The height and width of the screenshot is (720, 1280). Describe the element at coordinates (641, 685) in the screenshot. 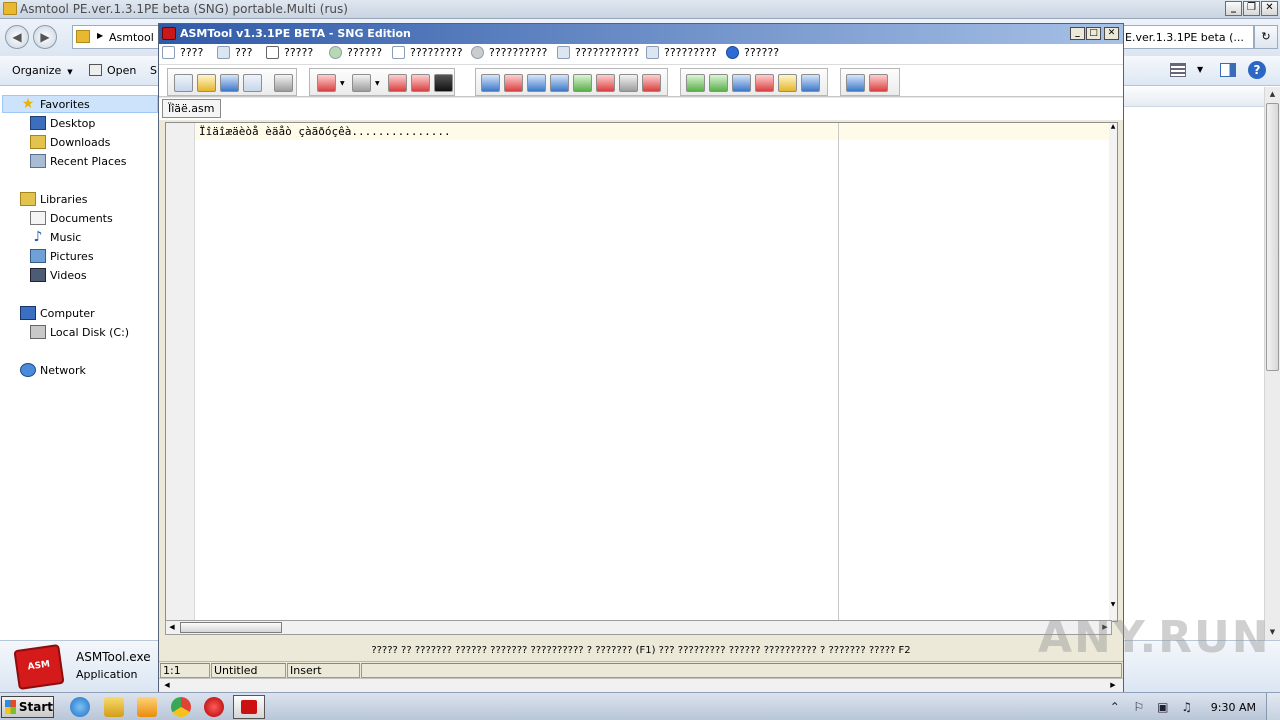

I see `bottom-horizontal-scrollbar: ◀ ▶` at that location.